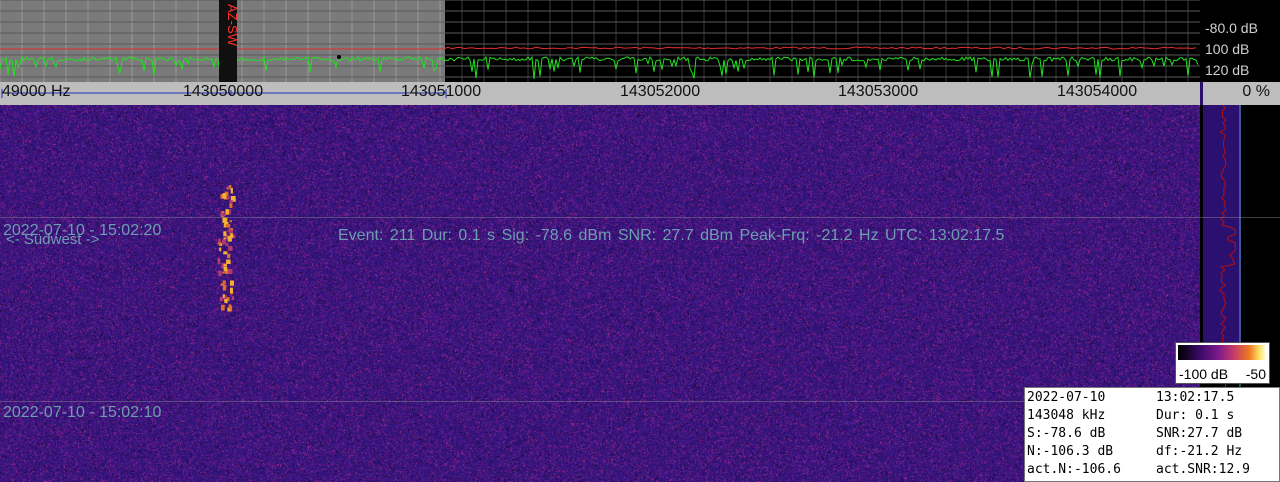 The height and width of the screenshot is (482, 1280). What do you see at coordinates (1255, 374) in the screenshot?
I see `colorbar-high-label: -50` at bounding box center [1255, 374].